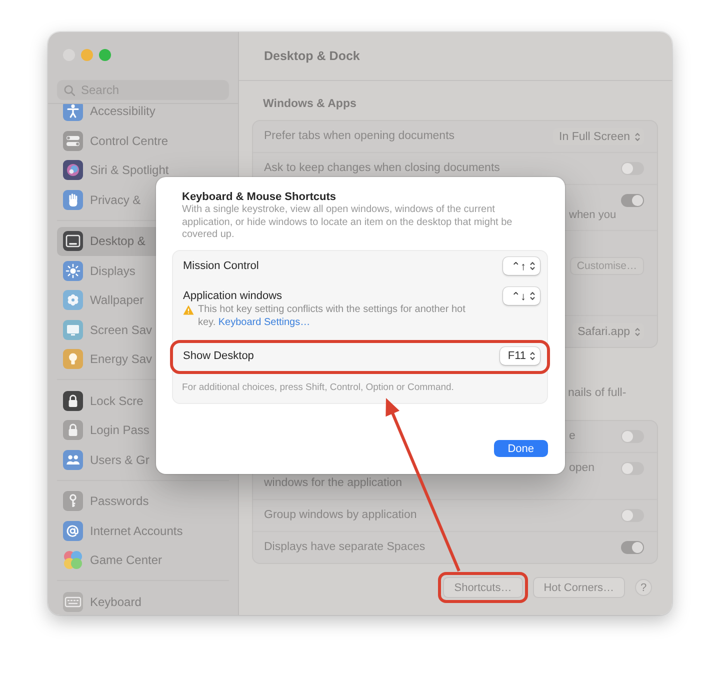 Image resolution: width=720 pixels, height=679 pixels. I want to click on minimize-icon, so click(87, 55).